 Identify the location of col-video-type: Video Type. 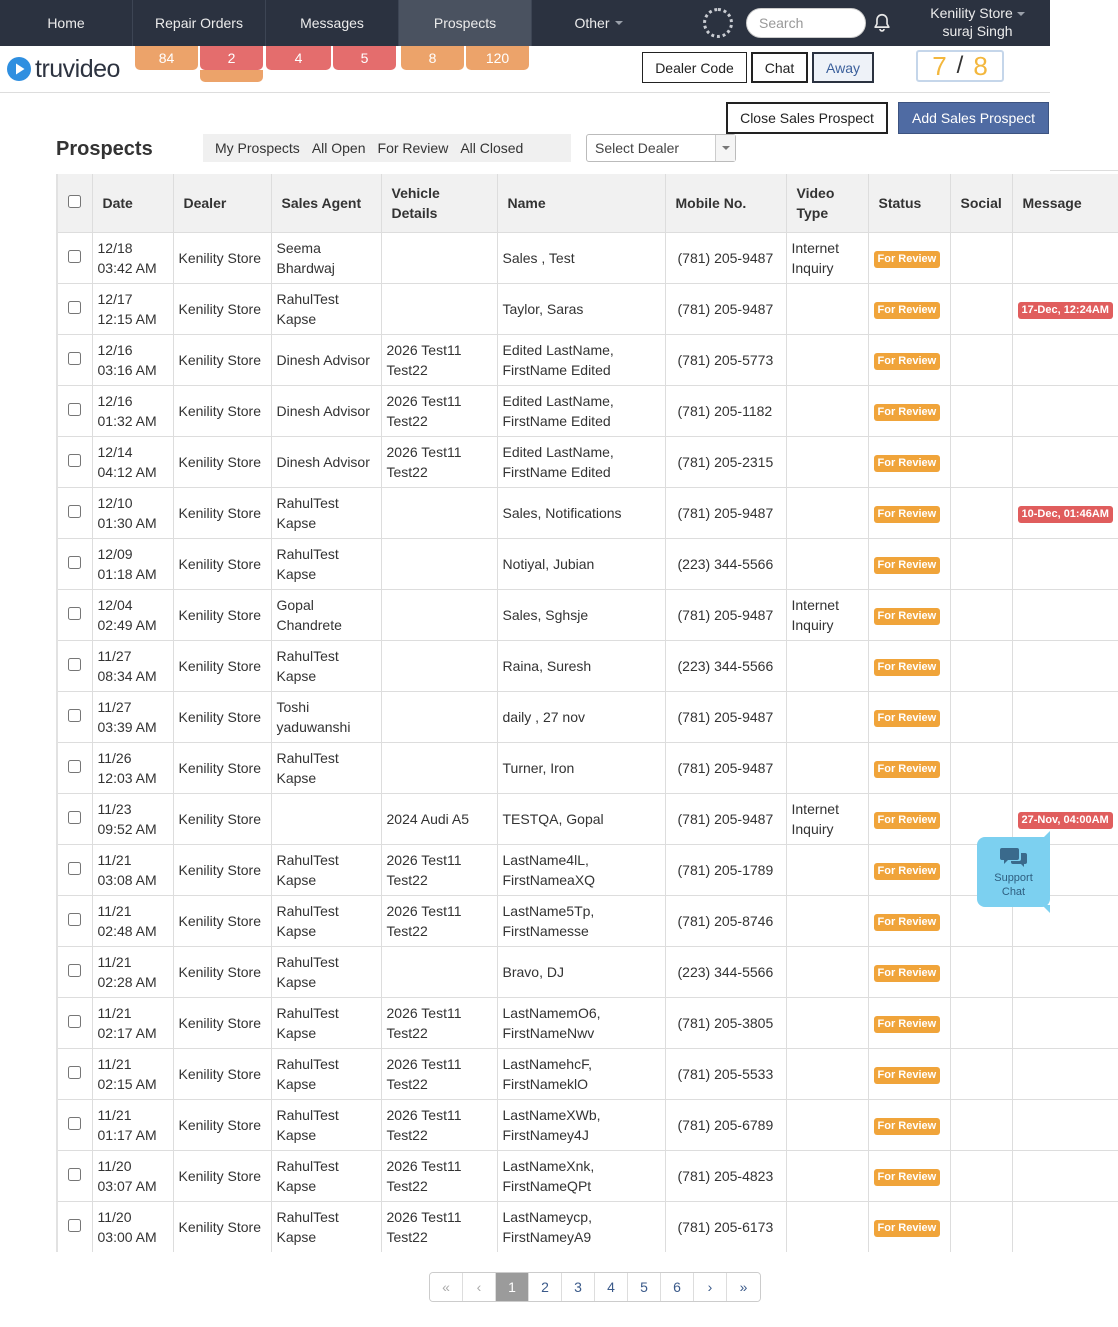
(827, 203).